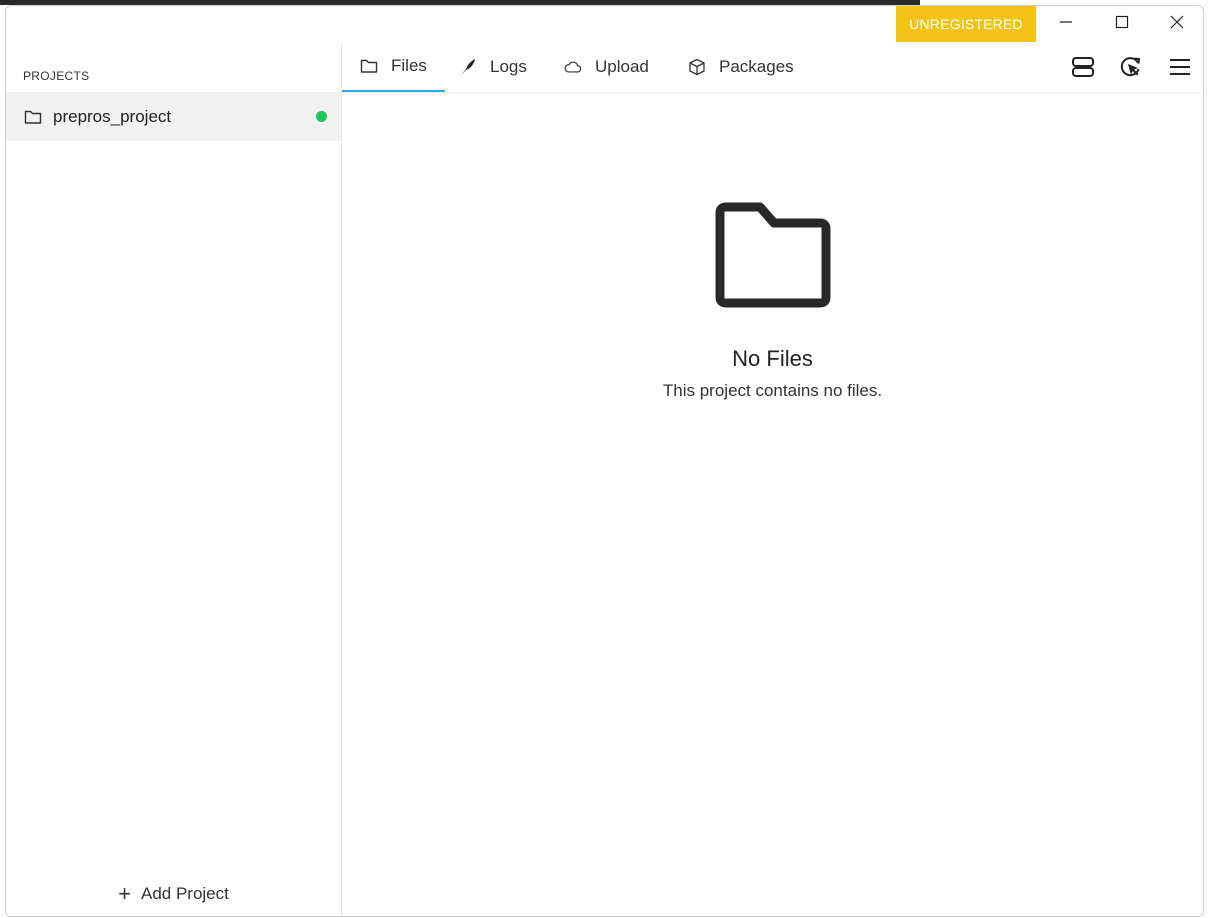  What do you see at coordinates (756, 66) in the screenshot?
I see `tab-label: Packages` at bounding box center [756, 66].